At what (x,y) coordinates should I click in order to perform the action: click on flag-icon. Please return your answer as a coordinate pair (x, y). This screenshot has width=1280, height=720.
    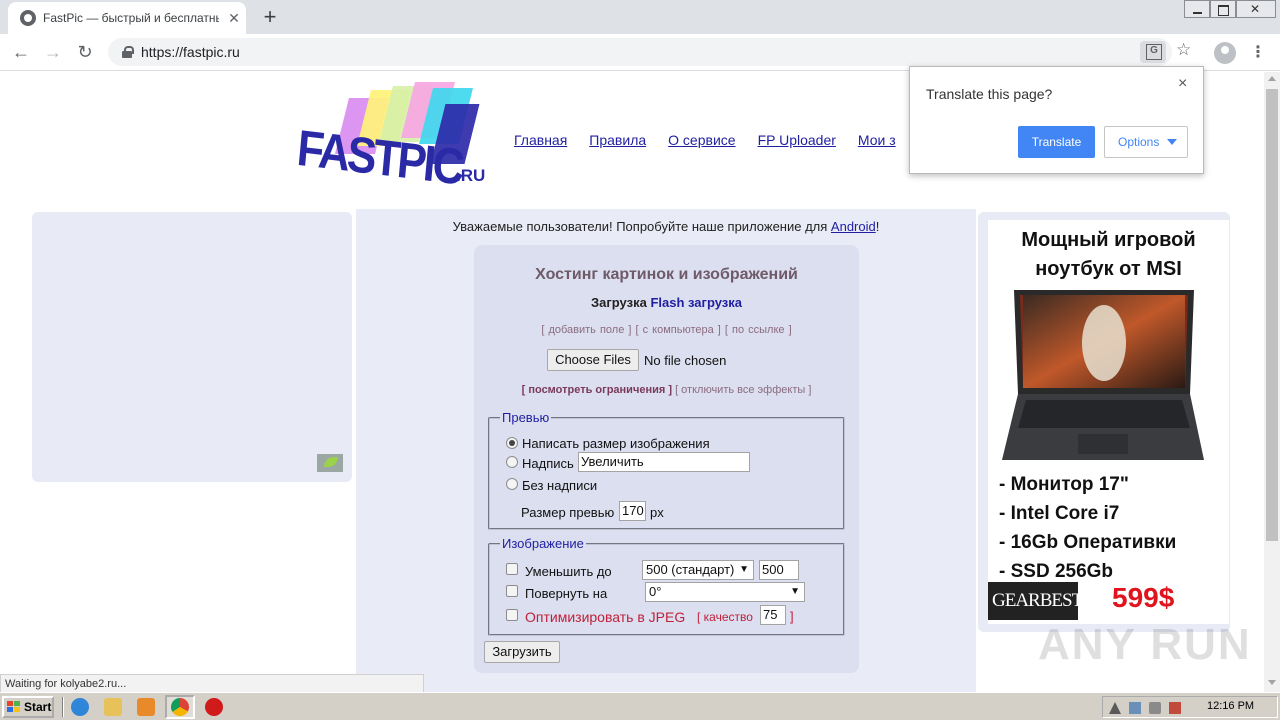
    Looking at the image, I should click on (1175, 708).